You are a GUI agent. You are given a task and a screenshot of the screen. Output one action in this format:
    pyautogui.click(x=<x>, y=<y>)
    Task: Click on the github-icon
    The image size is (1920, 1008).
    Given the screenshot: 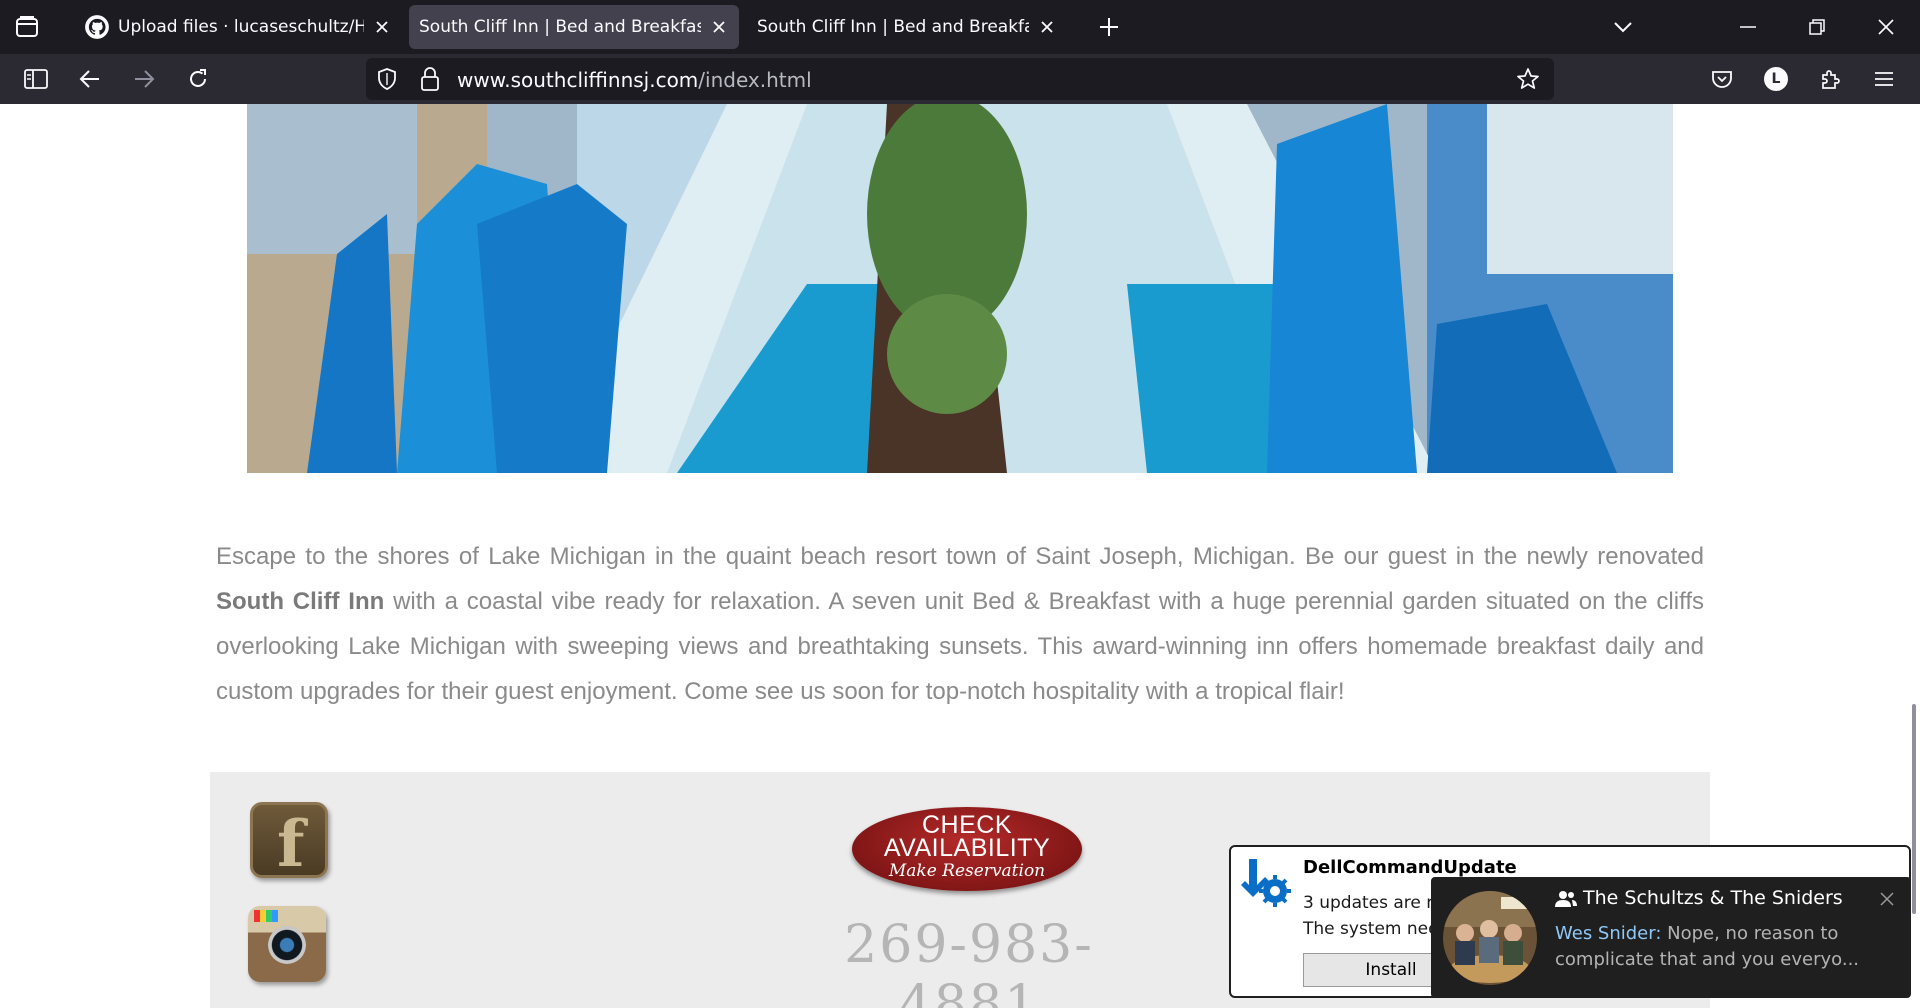 What is the action you would take?
    pyautogui.click(x=97, y=27)
    